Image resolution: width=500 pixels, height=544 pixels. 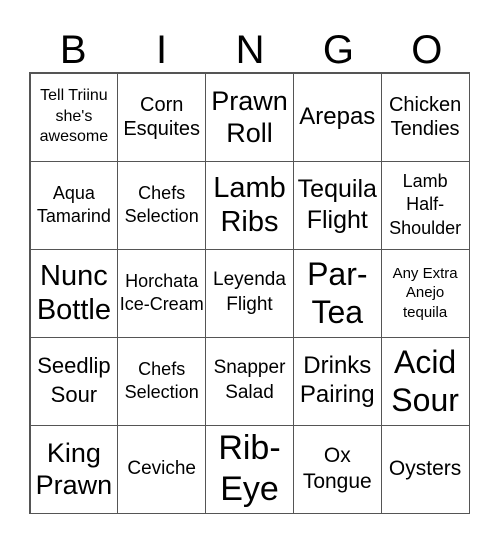 I want to click on bingo-cell: Acid Sour, so click(x=425, y=381).